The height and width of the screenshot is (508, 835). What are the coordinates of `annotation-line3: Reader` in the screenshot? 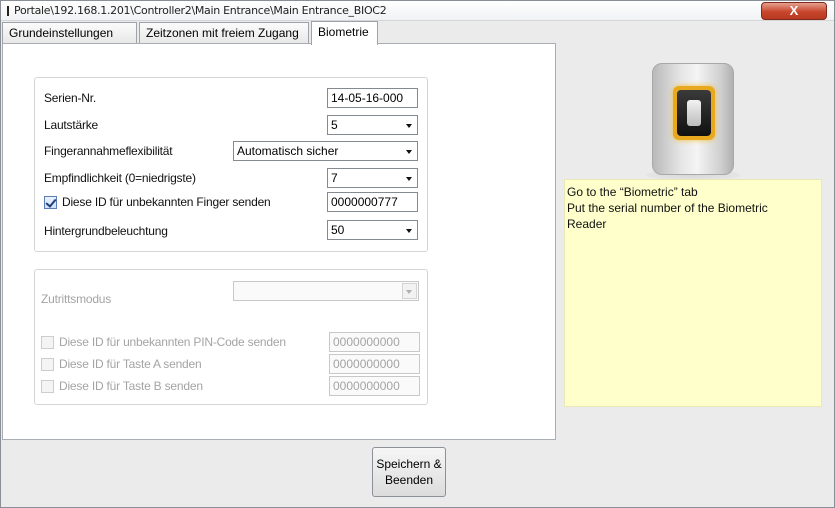 It's located at (587, 224).